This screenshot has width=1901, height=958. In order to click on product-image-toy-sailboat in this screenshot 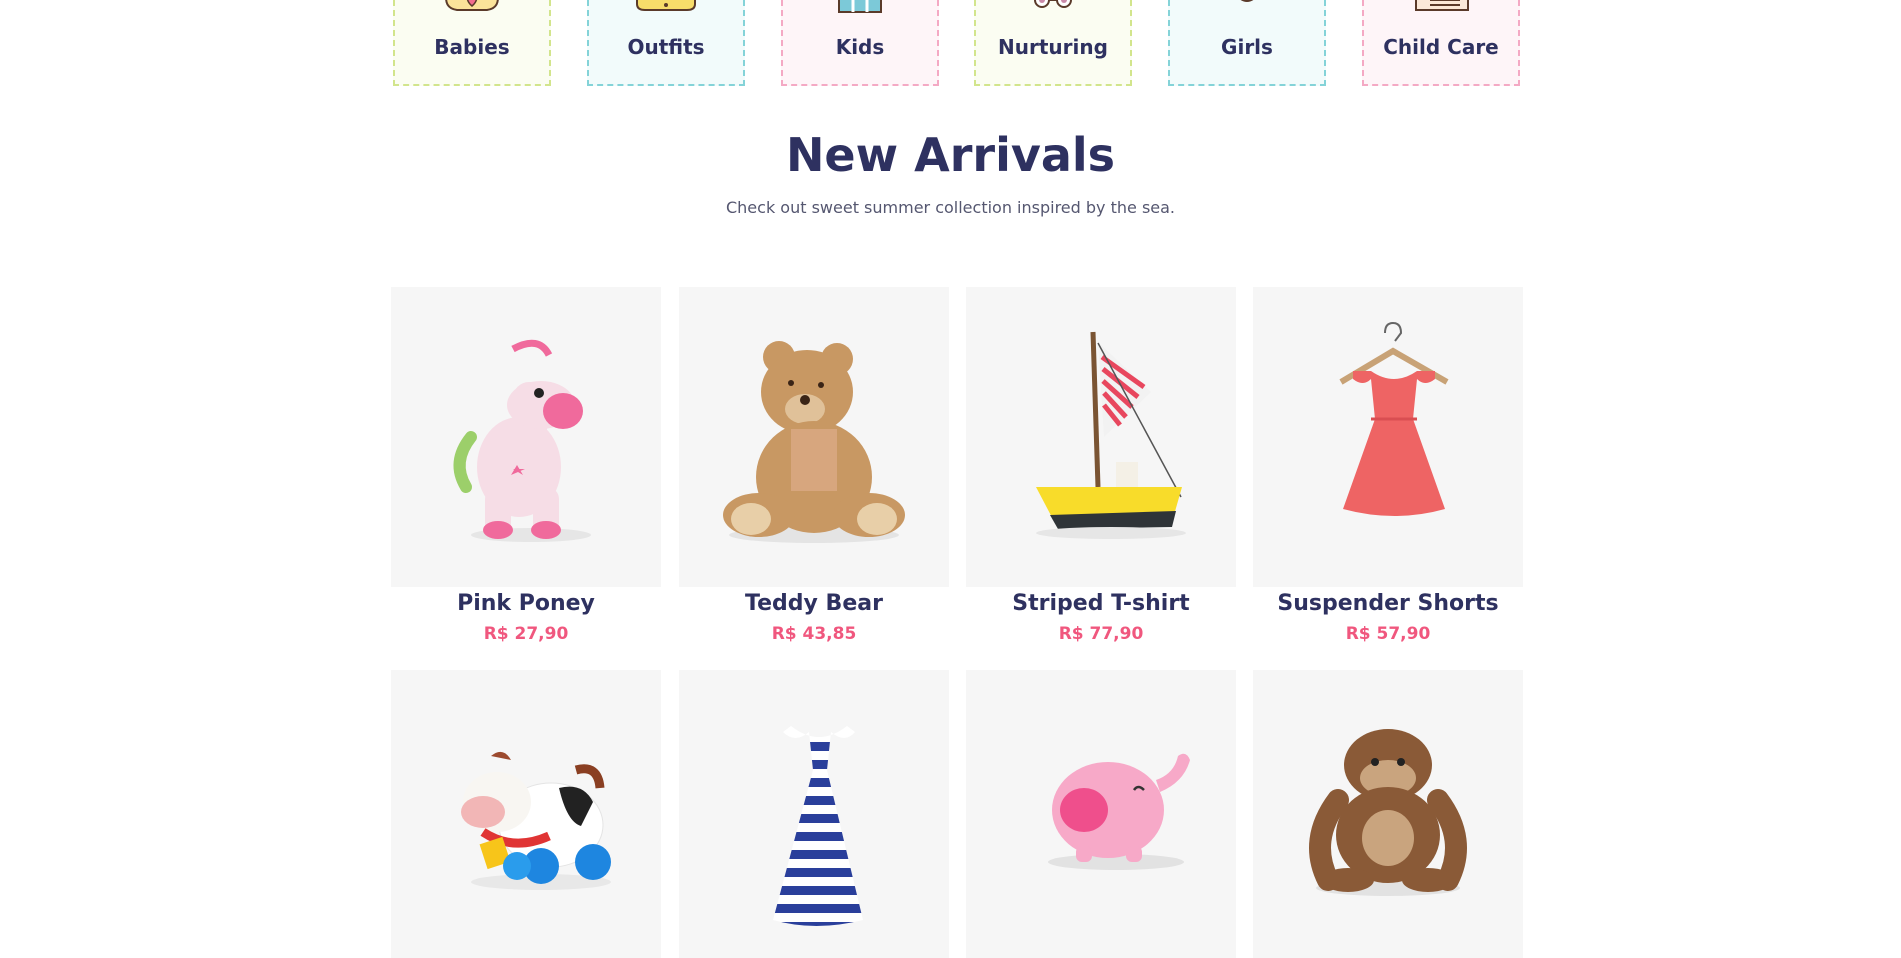, I will do `click(1101, 437)`.